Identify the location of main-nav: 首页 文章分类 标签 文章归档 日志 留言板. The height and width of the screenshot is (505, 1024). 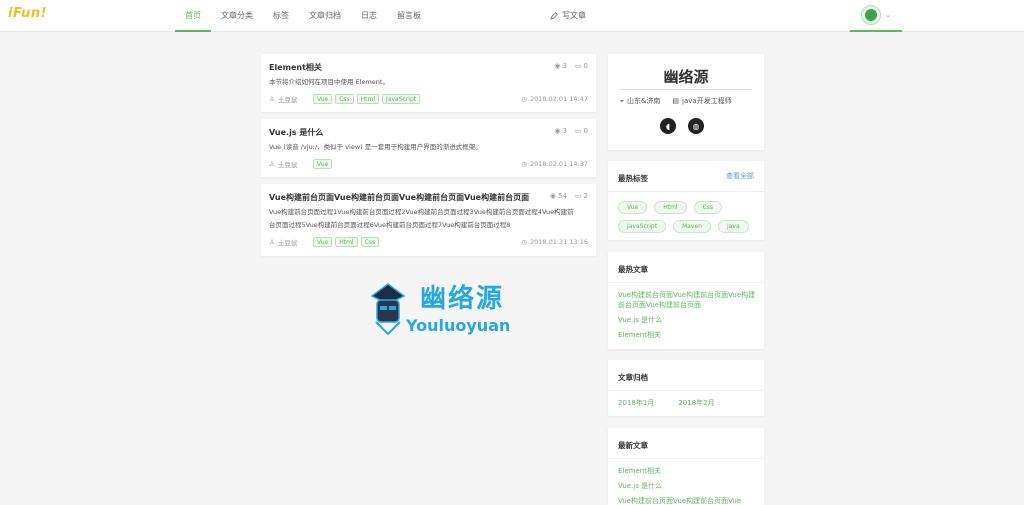
(303, 16).